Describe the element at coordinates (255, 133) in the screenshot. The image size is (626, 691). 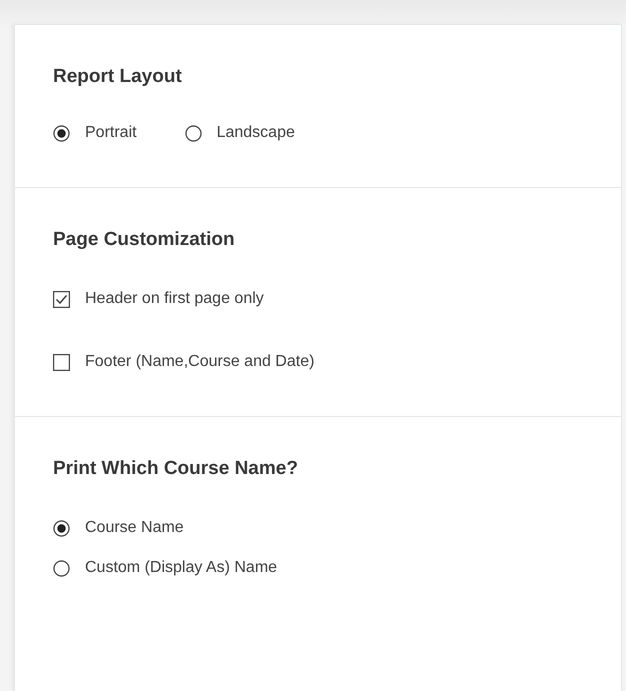
I see `option-label: Landscape` at that location.